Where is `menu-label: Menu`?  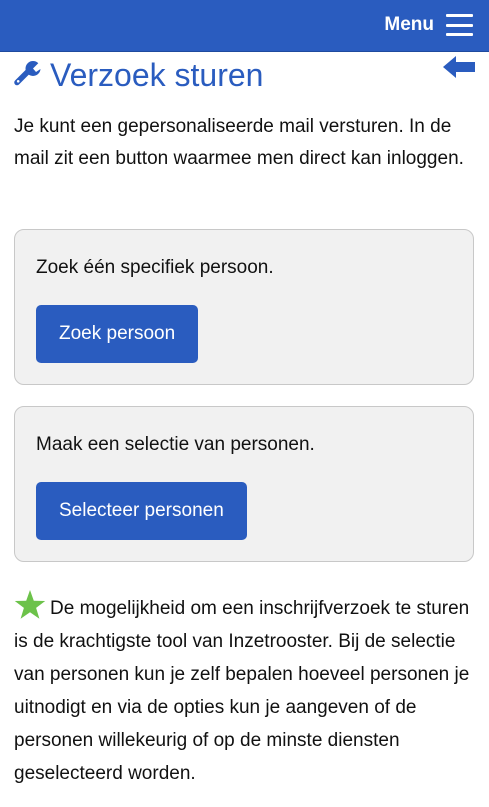 menu-label: Menu is located at coordinates (409, 24).